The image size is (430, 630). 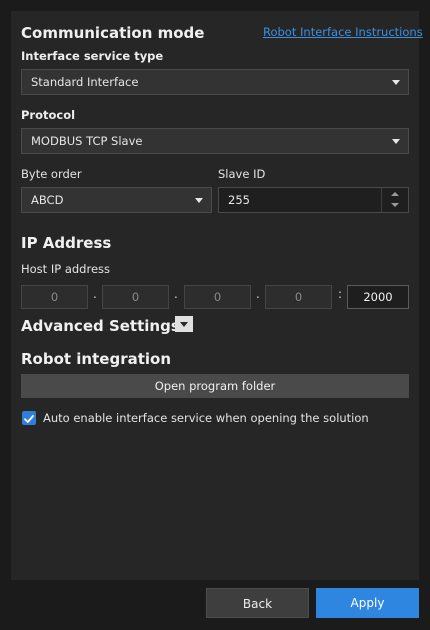 I want to click on byte-order-value: ABCD, so click(x=47, y=200).